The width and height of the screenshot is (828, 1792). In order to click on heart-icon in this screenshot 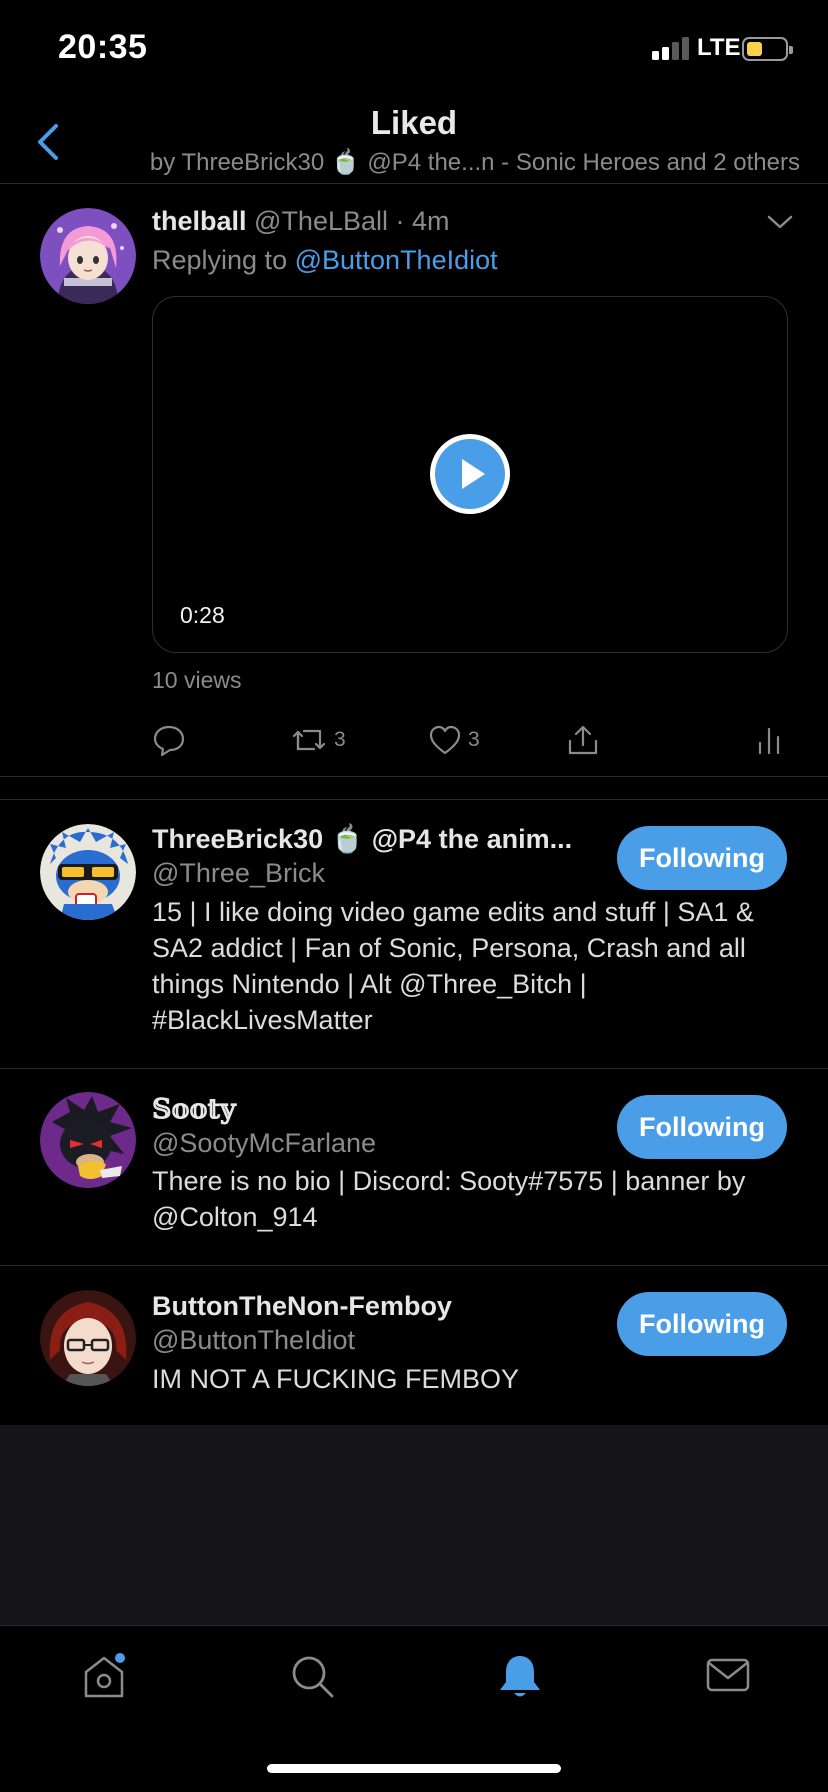, I will do `click(445, 740)`.